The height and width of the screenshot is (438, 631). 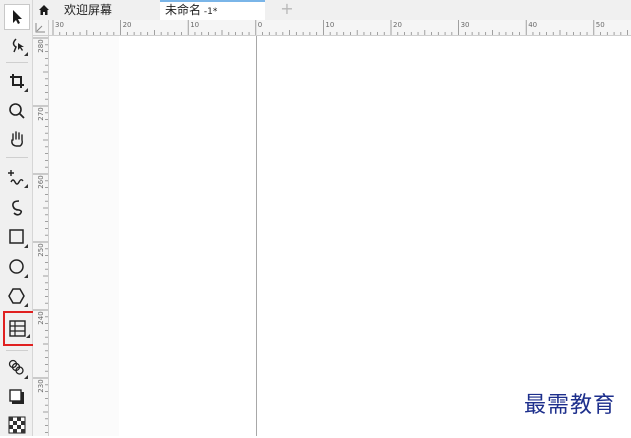 I want to click on checker-icon, so click(x=17, y=425).